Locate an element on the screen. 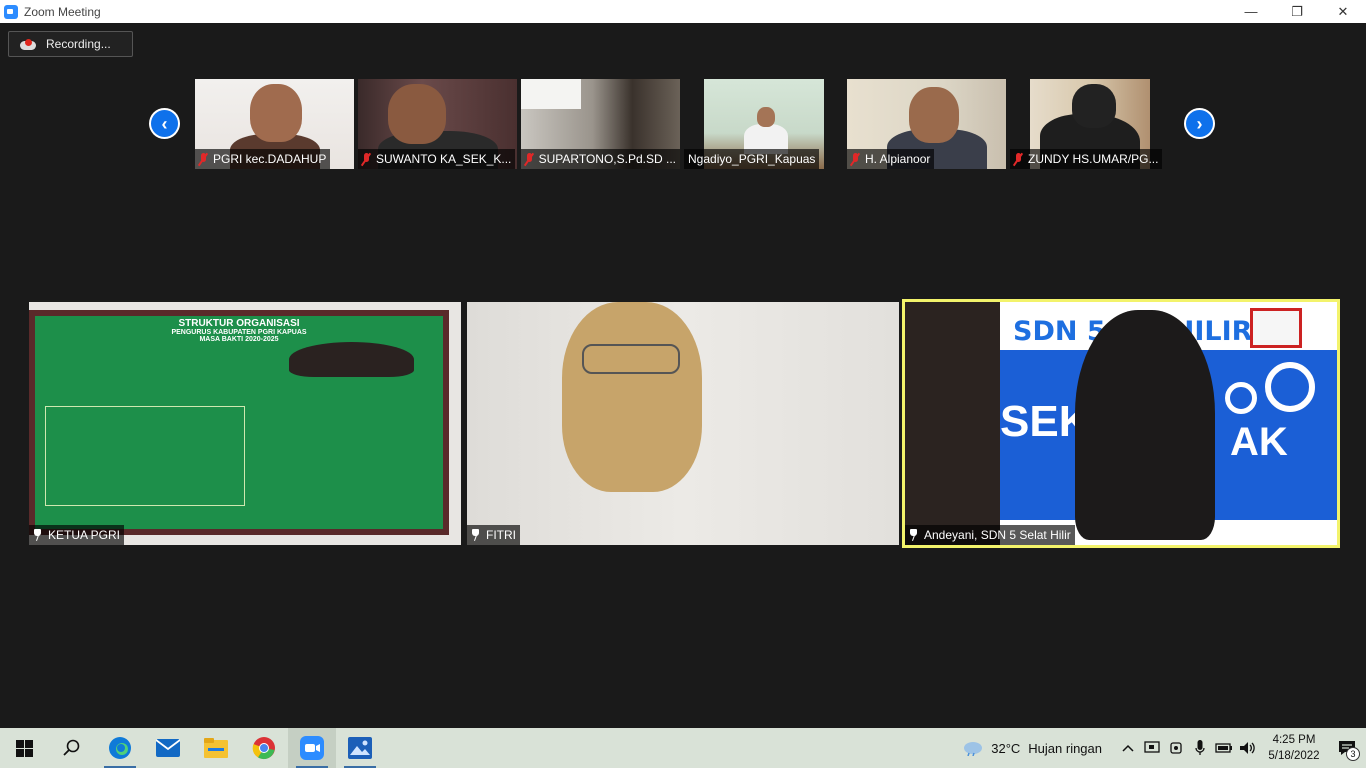  zoom-icon is located at coordinates (312, 748).